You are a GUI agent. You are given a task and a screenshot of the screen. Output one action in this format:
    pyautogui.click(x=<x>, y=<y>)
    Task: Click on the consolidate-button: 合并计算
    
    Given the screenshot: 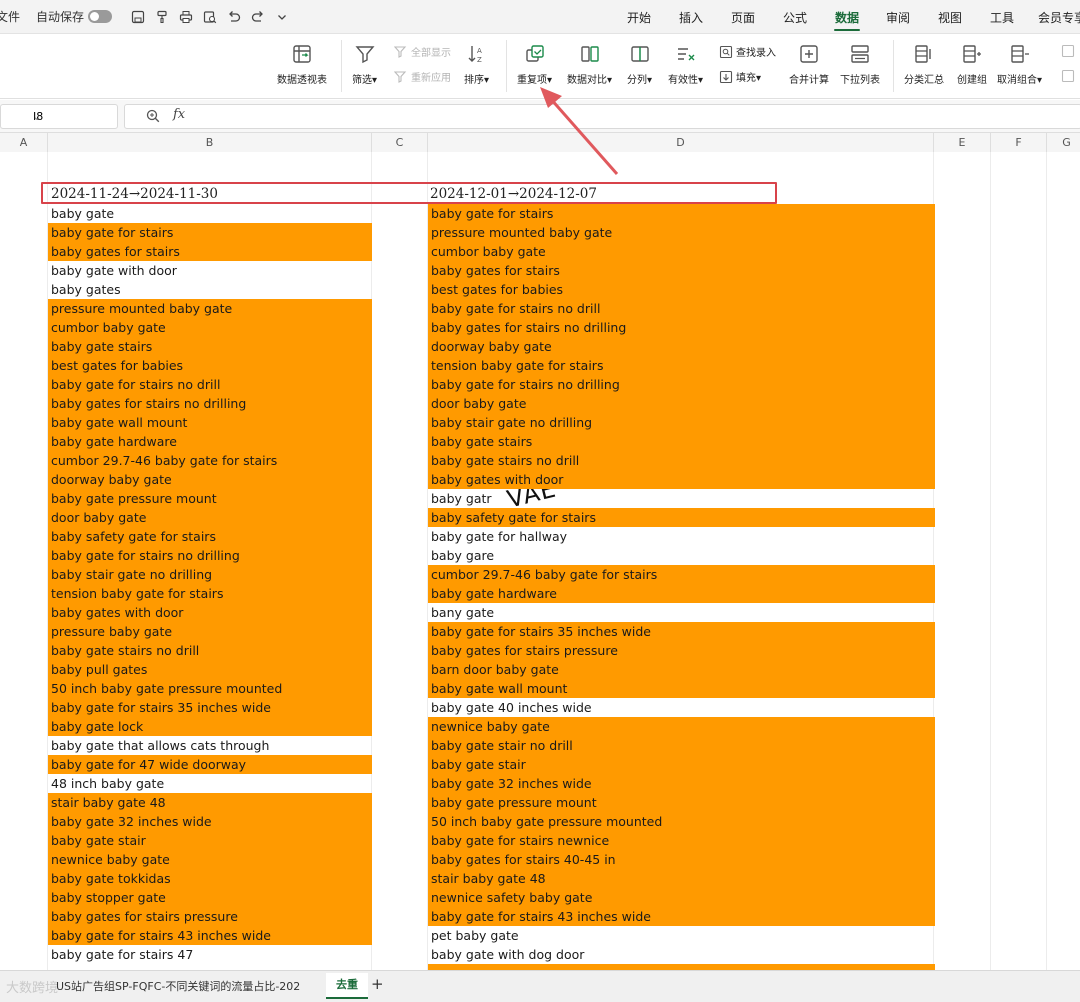 What is the action you would take?
    pyautogui.click(x=809, y=66)
    